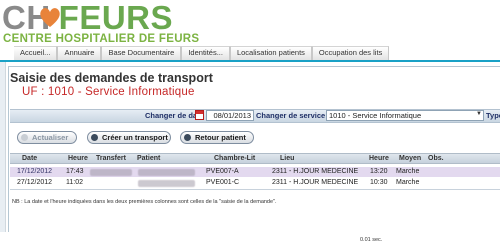 This screenshot has width=500, height=250. Describe the element at coordinates (379, 182) in the screenshot. I see `cell-heure-rdv: 10:30` at that location.